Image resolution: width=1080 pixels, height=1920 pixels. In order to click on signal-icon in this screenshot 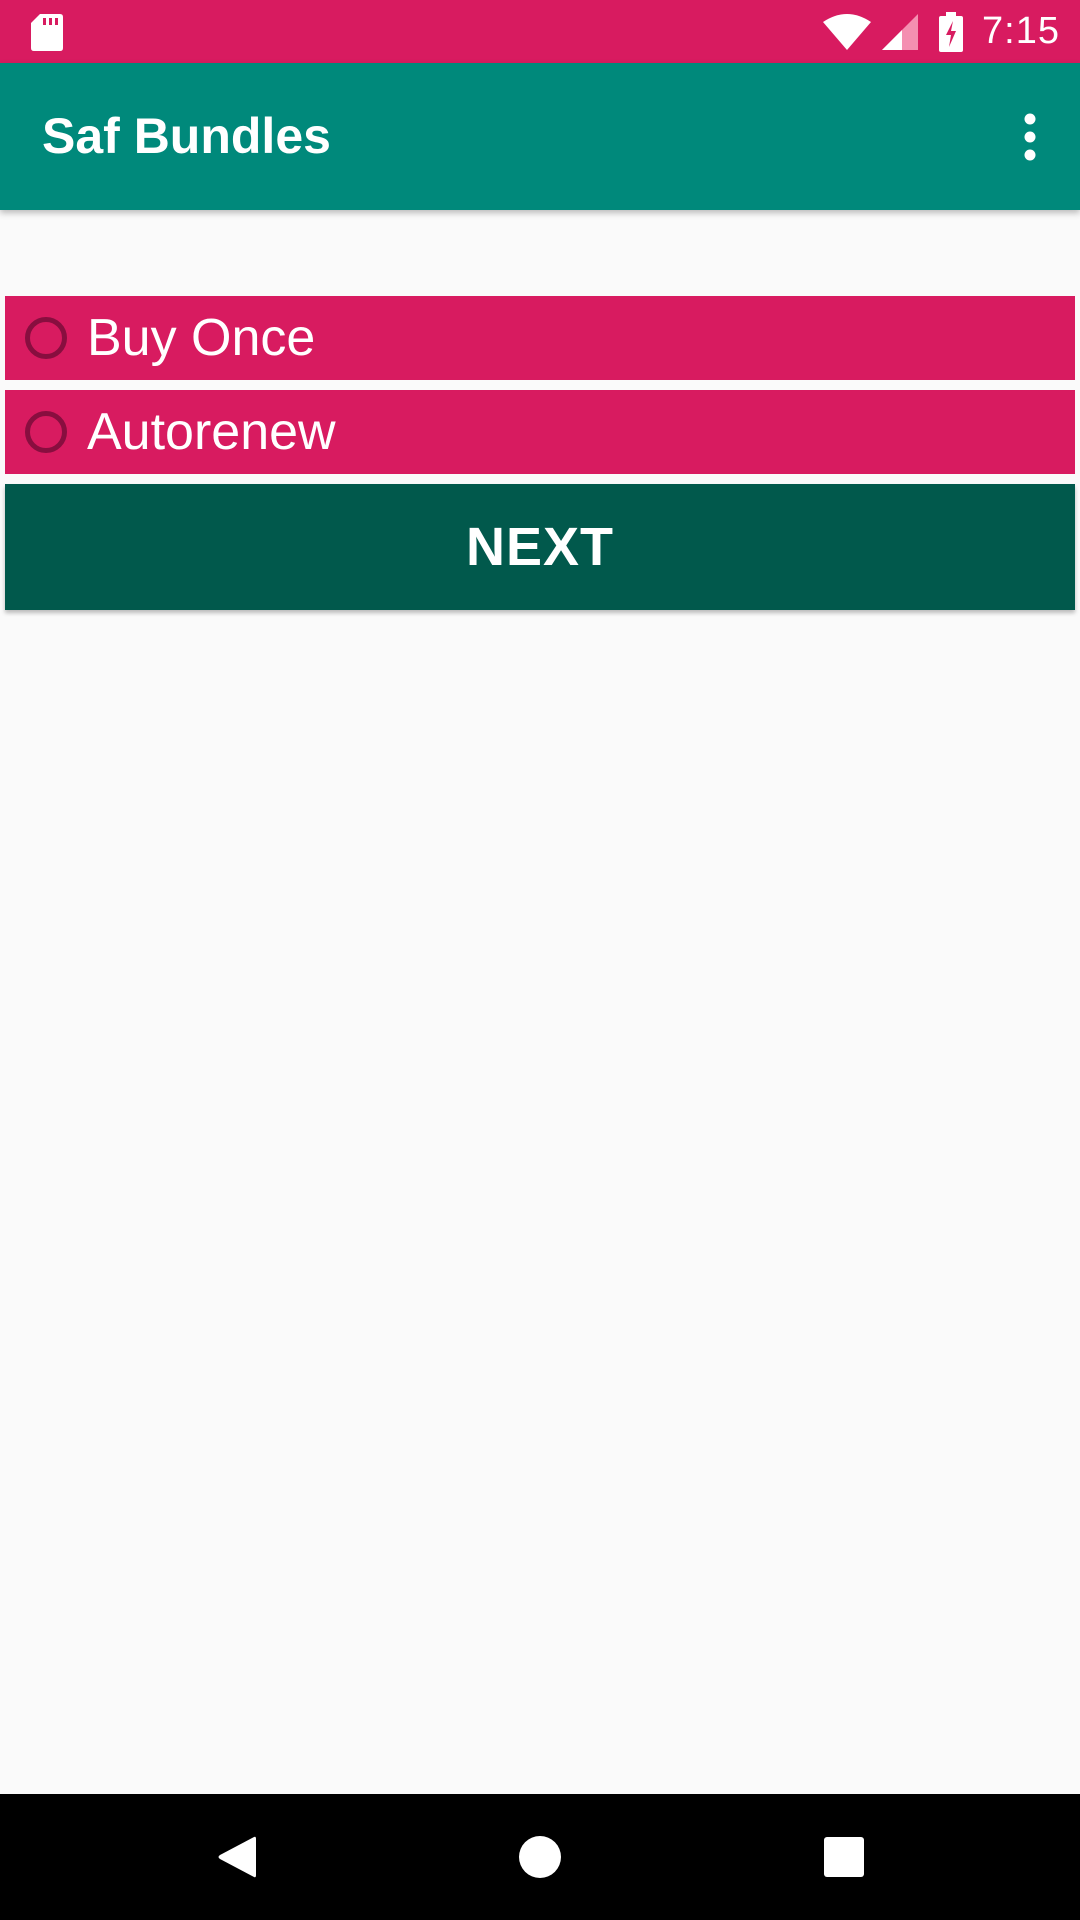, I will do `click(900, 31)`.